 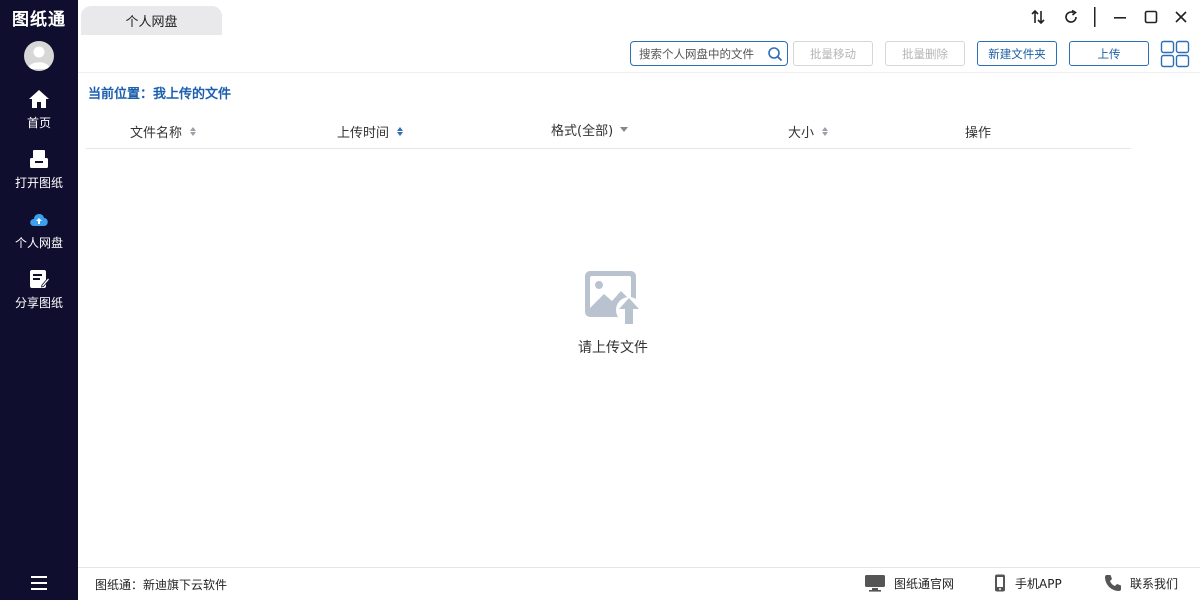 I want to click on sidebar-item-home: 首页, so click(x=39, y=109).